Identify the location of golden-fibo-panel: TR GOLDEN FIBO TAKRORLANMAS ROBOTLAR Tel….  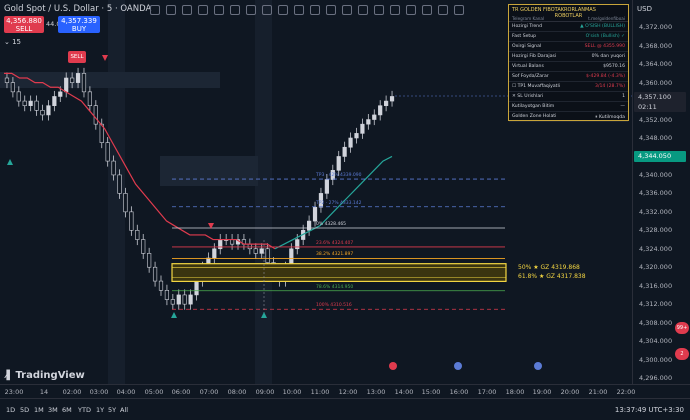
(568, 63).